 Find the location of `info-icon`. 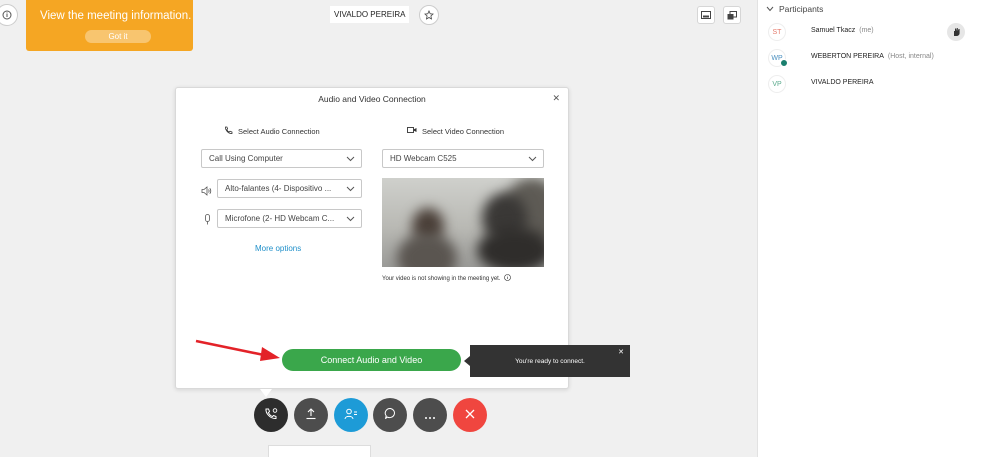

info-icon is located at coordinates (507, 278).